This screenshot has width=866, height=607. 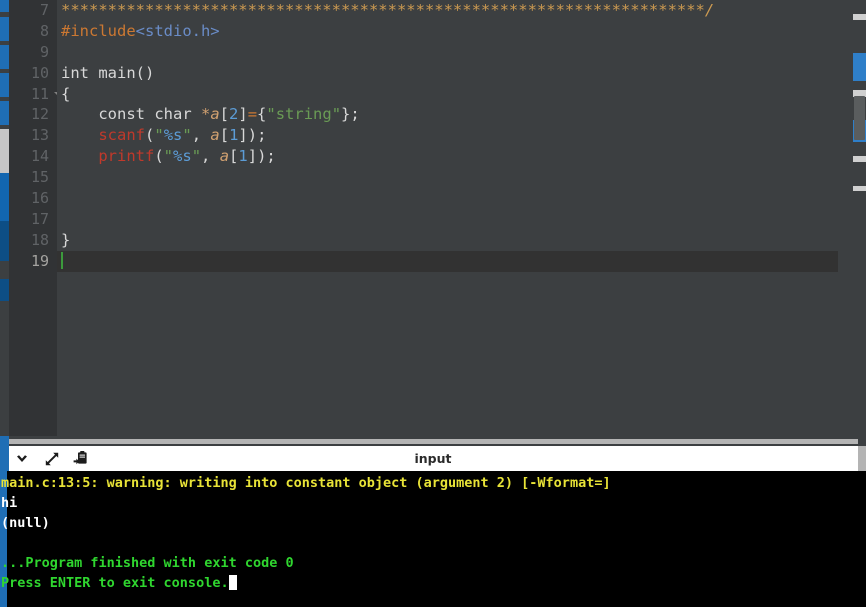 I want to click on code-token: const char, so click(x=131, y=114).